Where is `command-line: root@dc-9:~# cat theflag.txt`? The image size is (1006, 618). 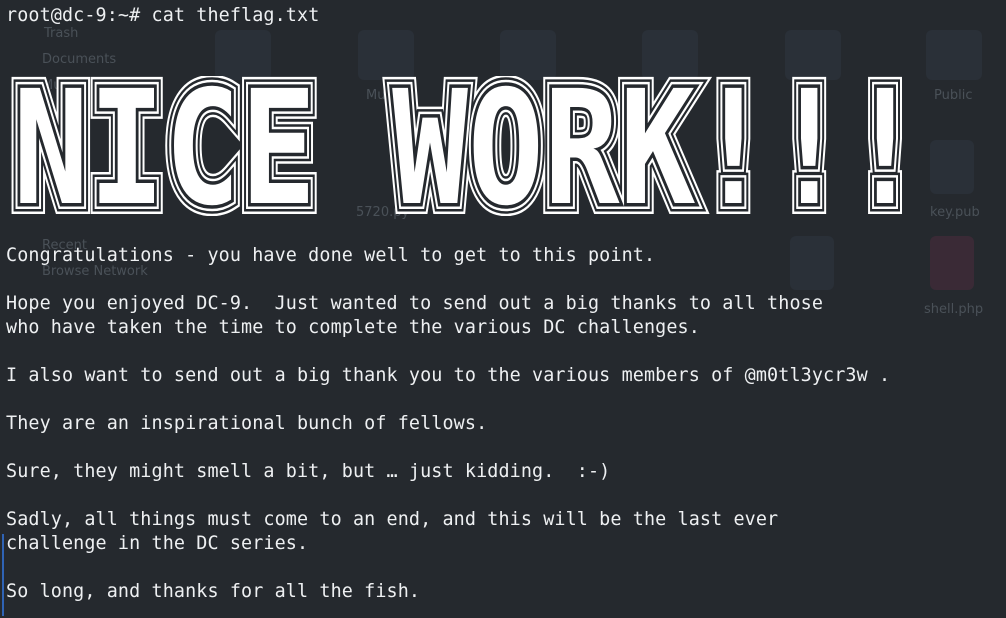 command-line: root@dc-9:~# cat theflag.txt is located at coordinates (162, 16).